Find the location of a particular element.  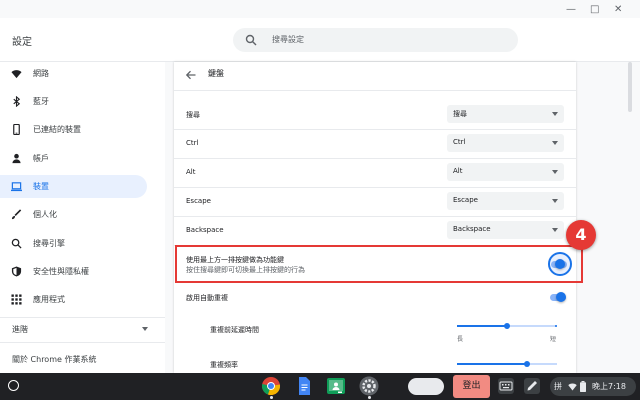

search-input: 搜尋設定 is located at coordinates (288, 39).